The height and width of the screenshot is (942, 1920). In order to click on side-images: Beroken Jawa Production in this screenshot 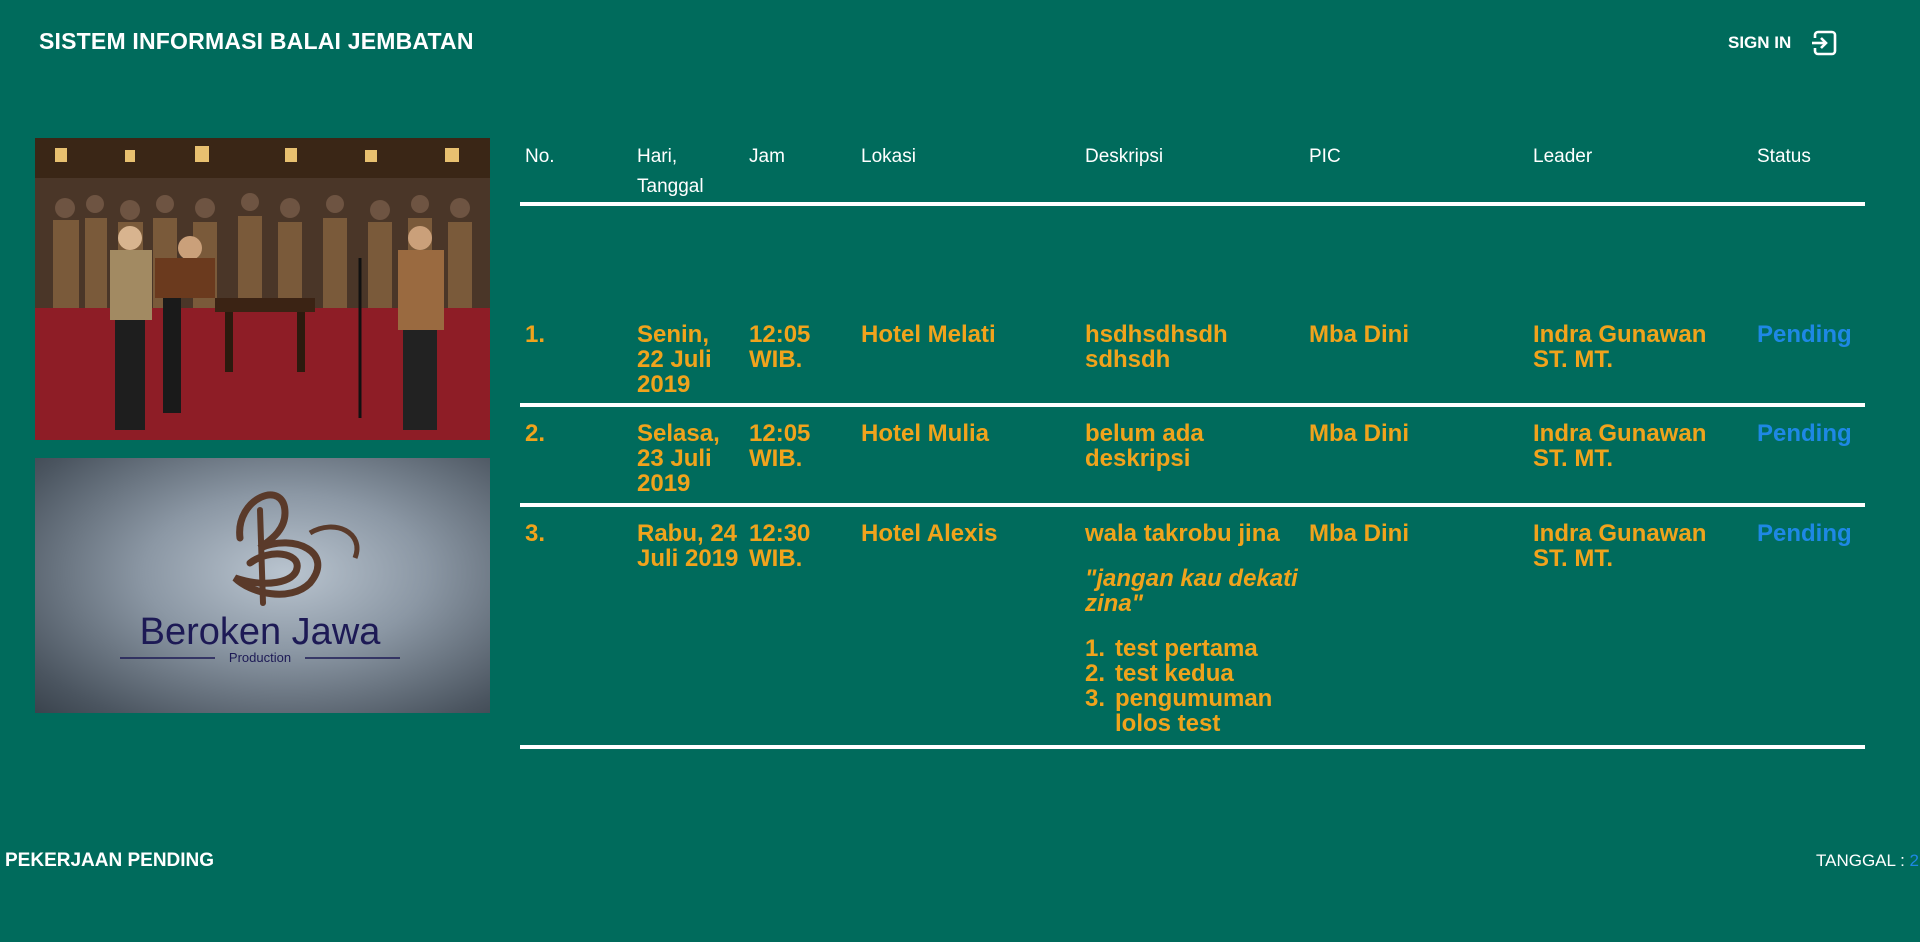, I will do `click(262, 425)`.